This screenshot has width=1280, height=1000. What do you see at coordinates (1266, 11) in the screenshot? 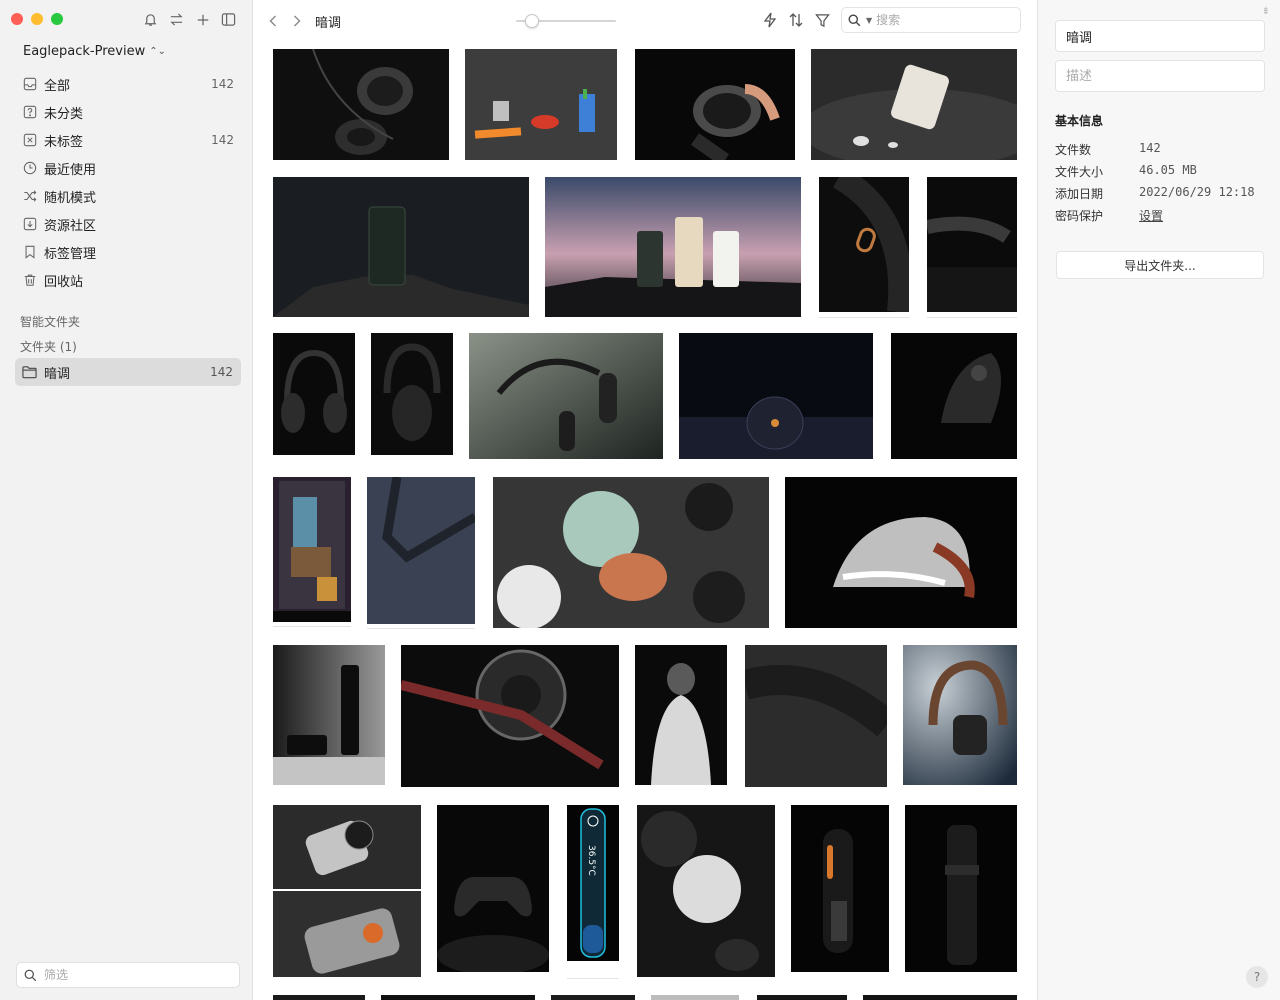
I see `resize-handle-icon: ⇟` at bounding box center [1266, 11].